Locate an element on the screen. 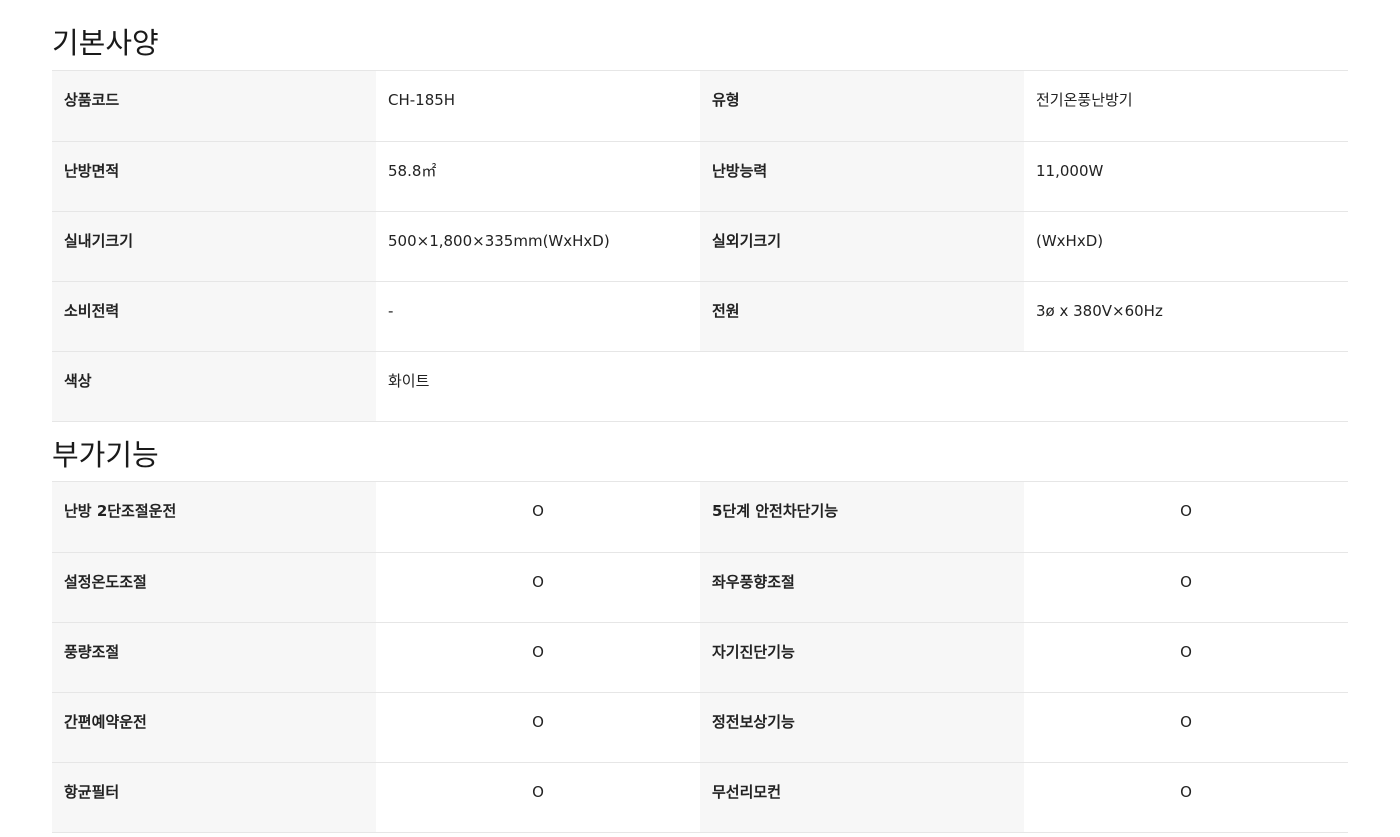 Image resolution: width=1400 pixels, height=837 pixels. spec-label: 상품코드 is located at coordinates (214, 106).